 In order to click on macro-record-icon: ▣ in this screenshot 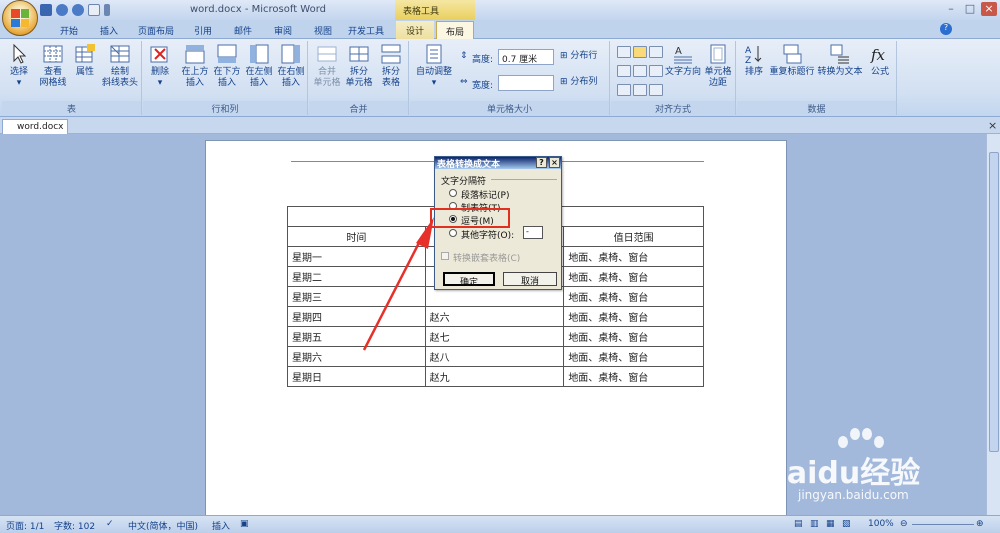, I will do `click(244, 524)`.